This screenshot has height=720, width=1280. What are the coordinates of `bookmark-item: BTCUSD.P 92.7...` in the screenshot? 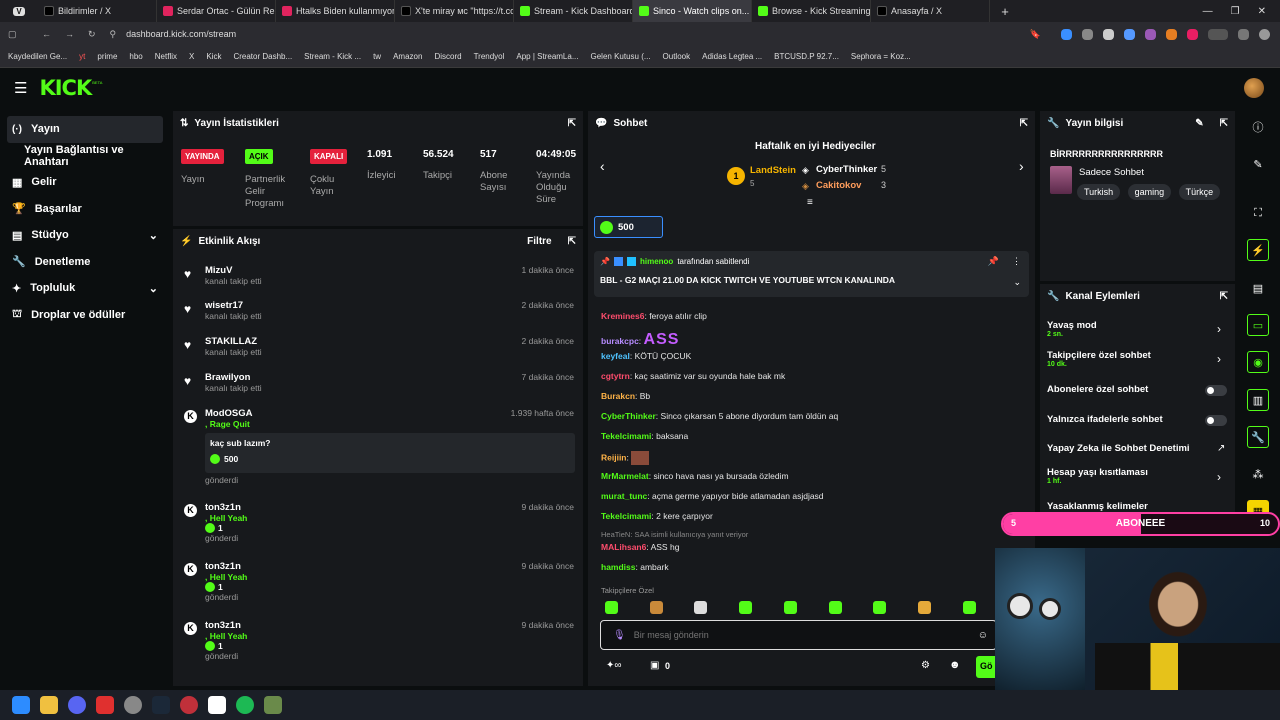 It's located at (806, 56).